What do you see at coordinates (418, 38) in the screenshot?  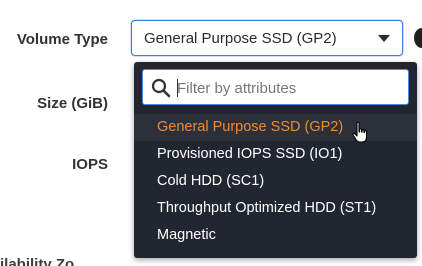 I see `info-icon` at bounding box center [418, 38].